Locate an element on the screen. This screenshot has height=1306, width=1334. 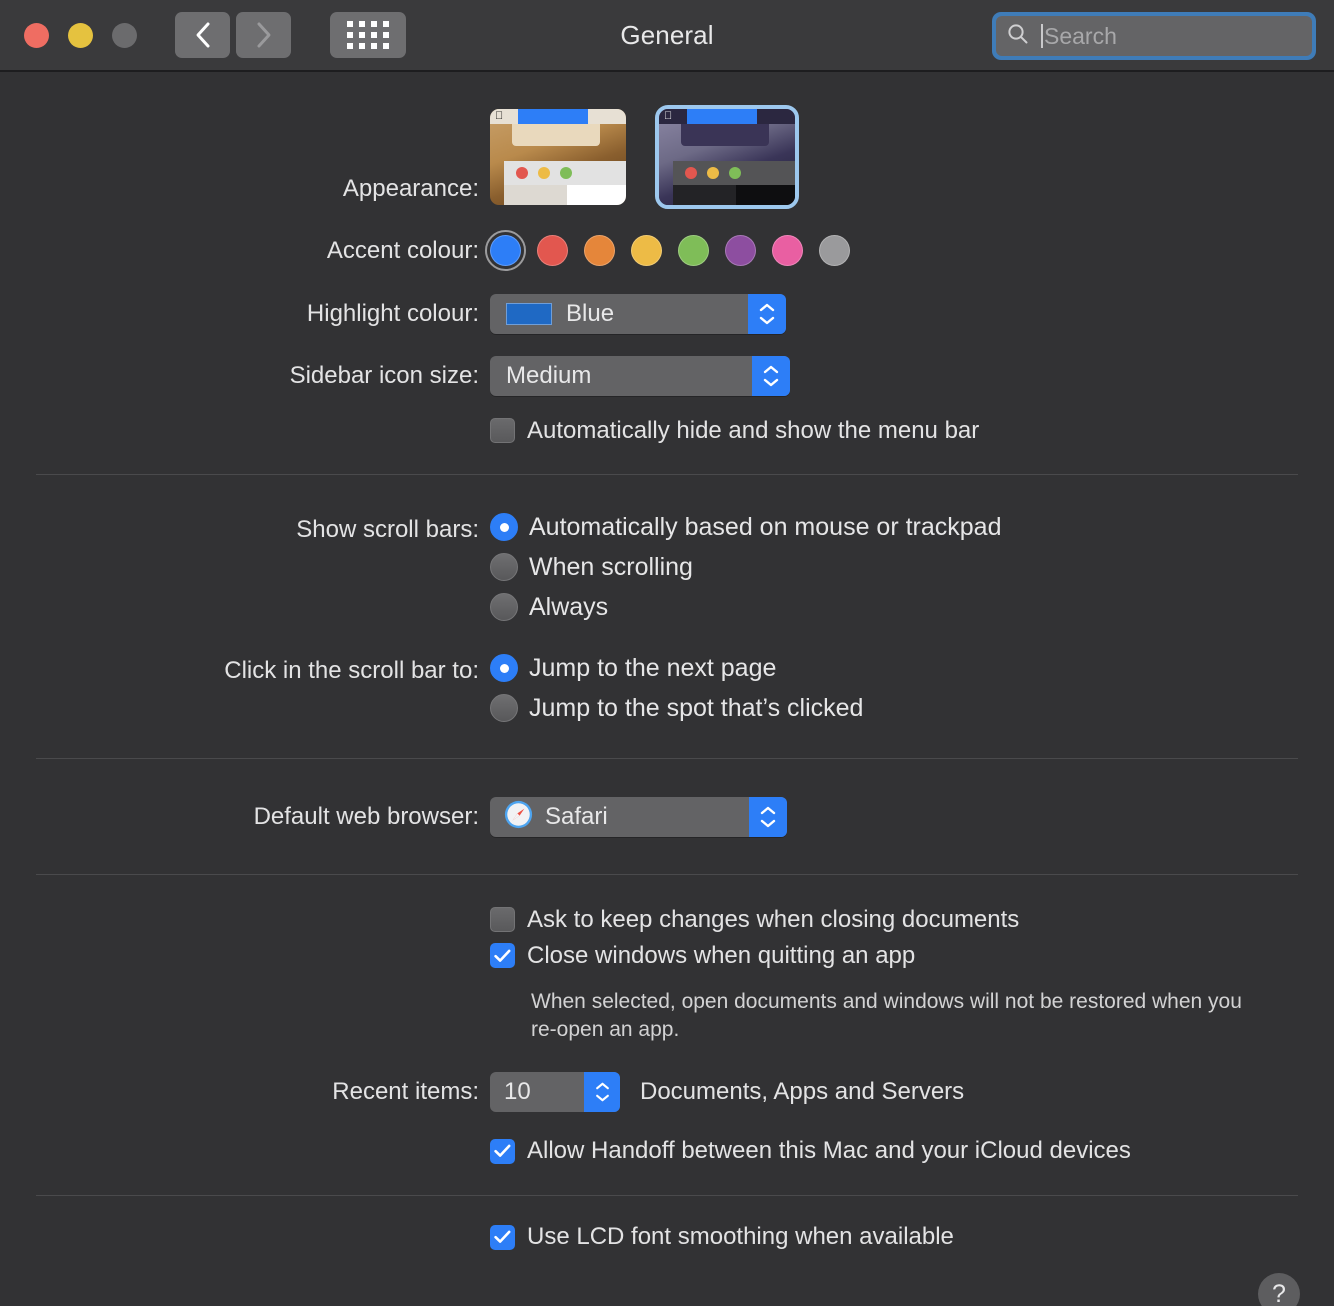
search-input: Search is located at coordinates (1154, 36).